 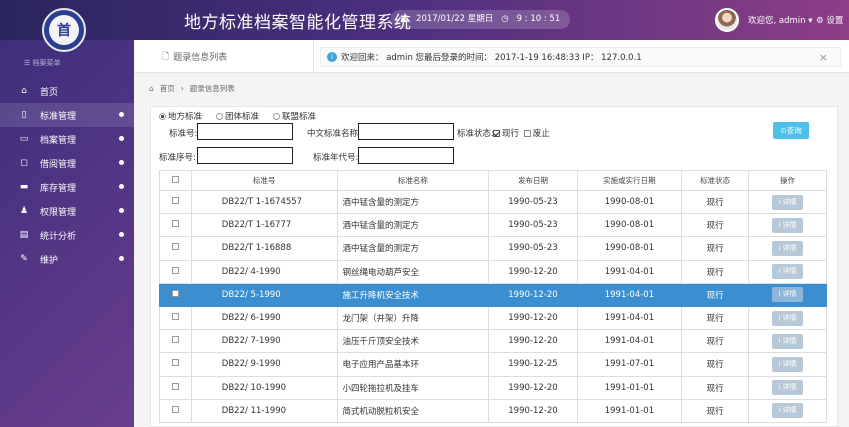 What do you see at coordinates (162, 116) in the screenshot?
I see `radio-icon` at bounding box center [162, 116].